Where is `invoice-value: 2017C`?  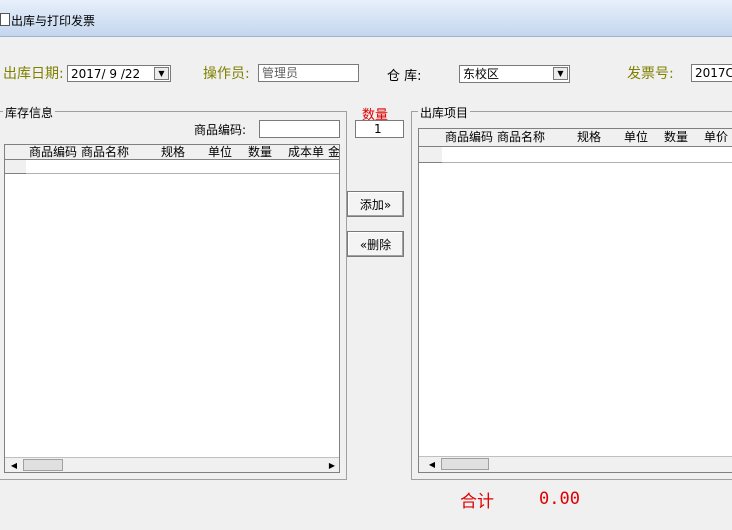 invoice-value: 2017C is located at coordinates (713, 73).